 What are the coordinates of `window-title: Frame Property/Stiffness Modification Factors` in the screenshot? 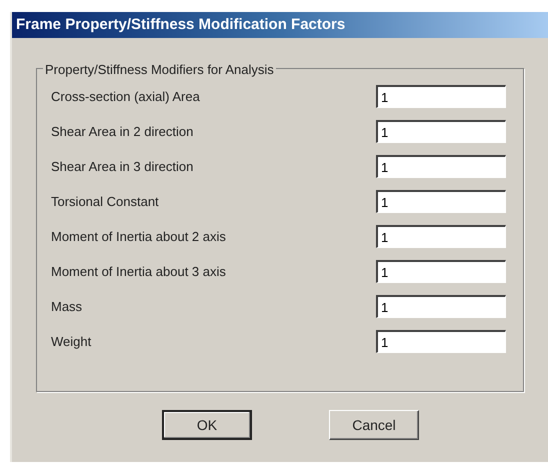 It's located at (181, 24).